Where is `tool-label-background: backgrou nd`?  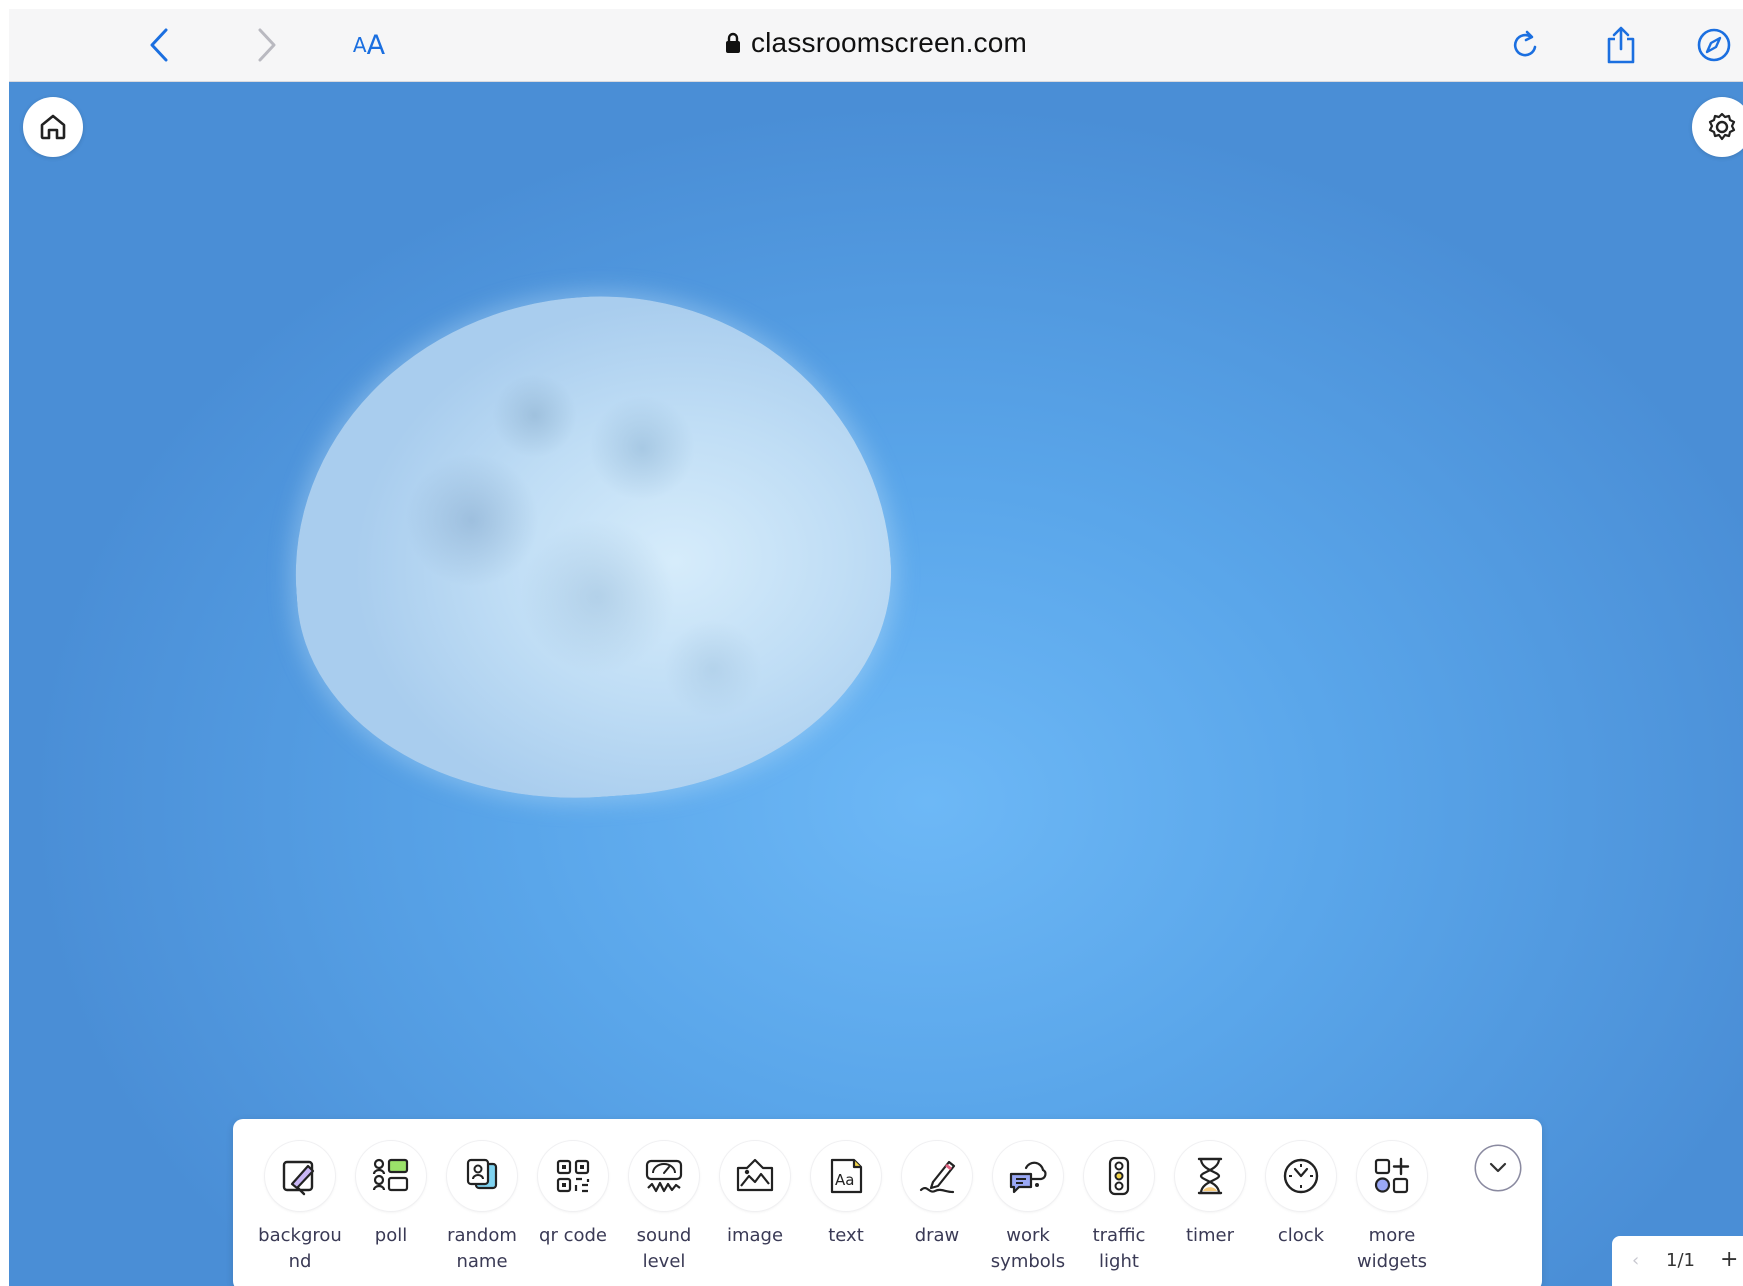 tool-label-background: backgrou nd is located at coordinates (300, 1248).